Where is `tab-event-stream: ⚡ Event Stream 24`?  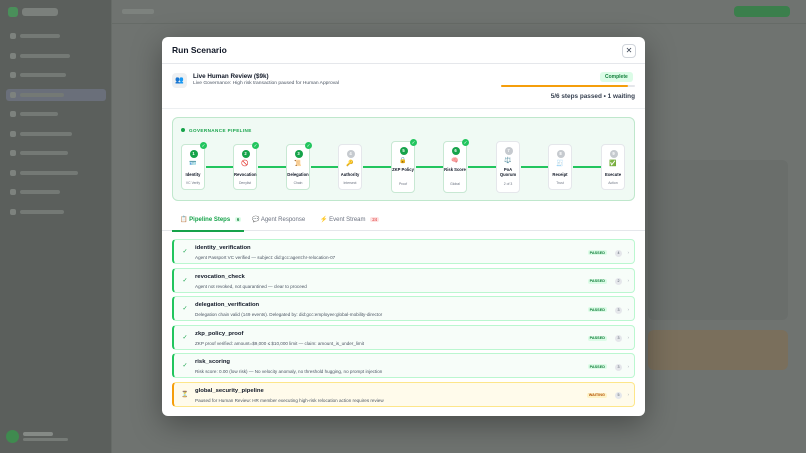 tab-event-stream: ⚡ Event Stream 24 is located at coordinates (350, 219).